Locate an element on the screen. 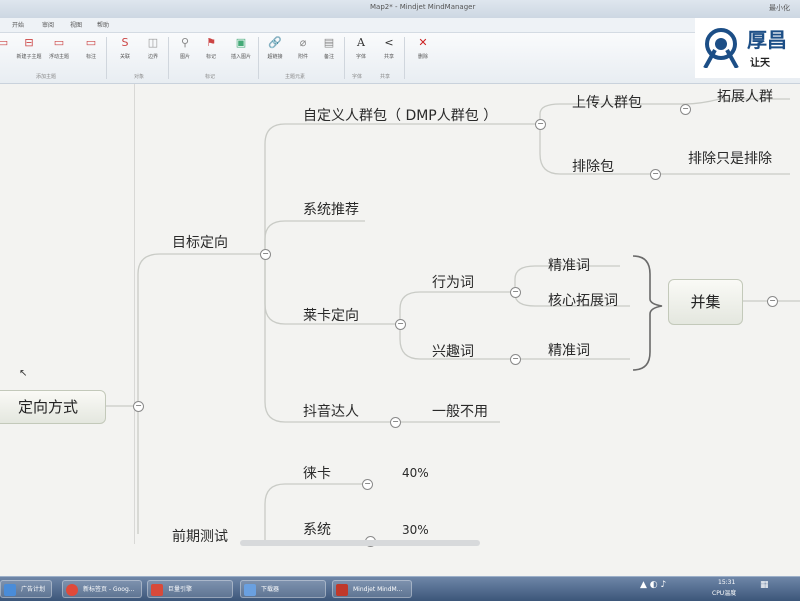 The width and height of the screenshot is (800, 601). insert-image-button: ▣ 插入图片 is located at coordinates (241, 54).